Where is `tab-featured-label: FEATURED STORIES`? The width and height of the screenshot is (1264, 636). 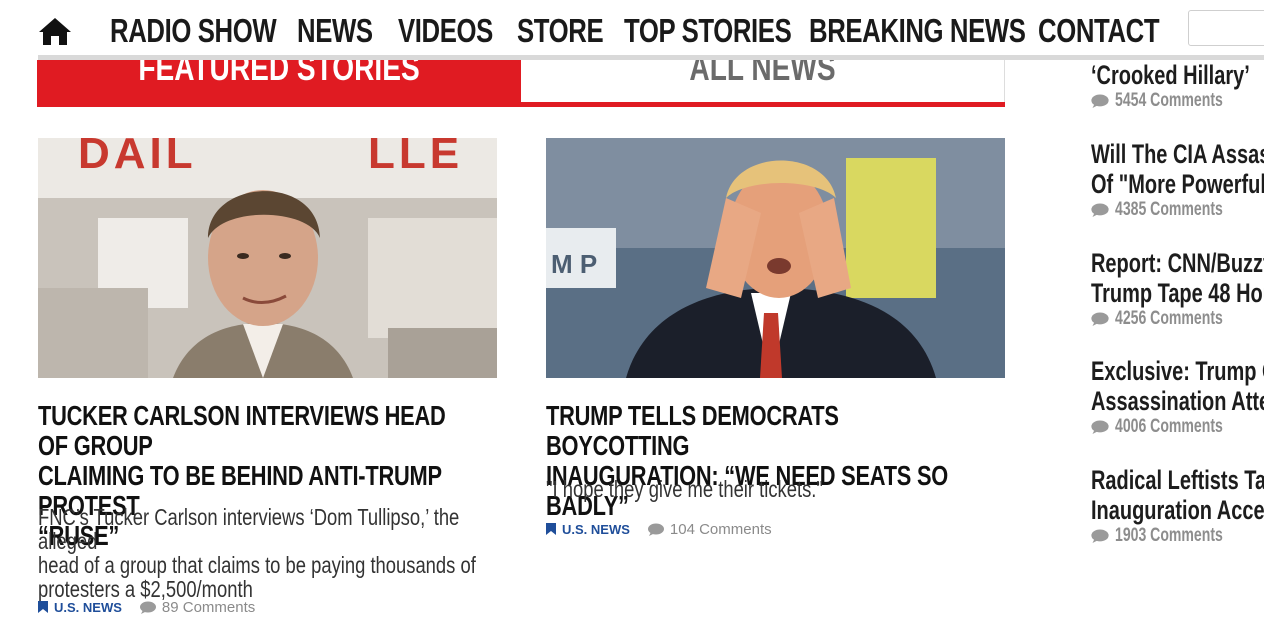
tab-featured-label: FEATURED STORIES is located at coordinates (279, 74).